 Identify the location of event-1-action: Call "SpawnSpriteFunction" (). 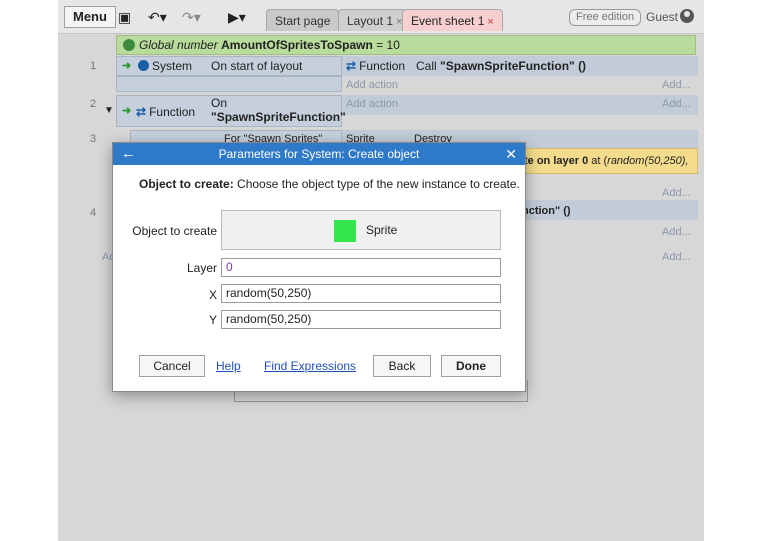
(501, 66).